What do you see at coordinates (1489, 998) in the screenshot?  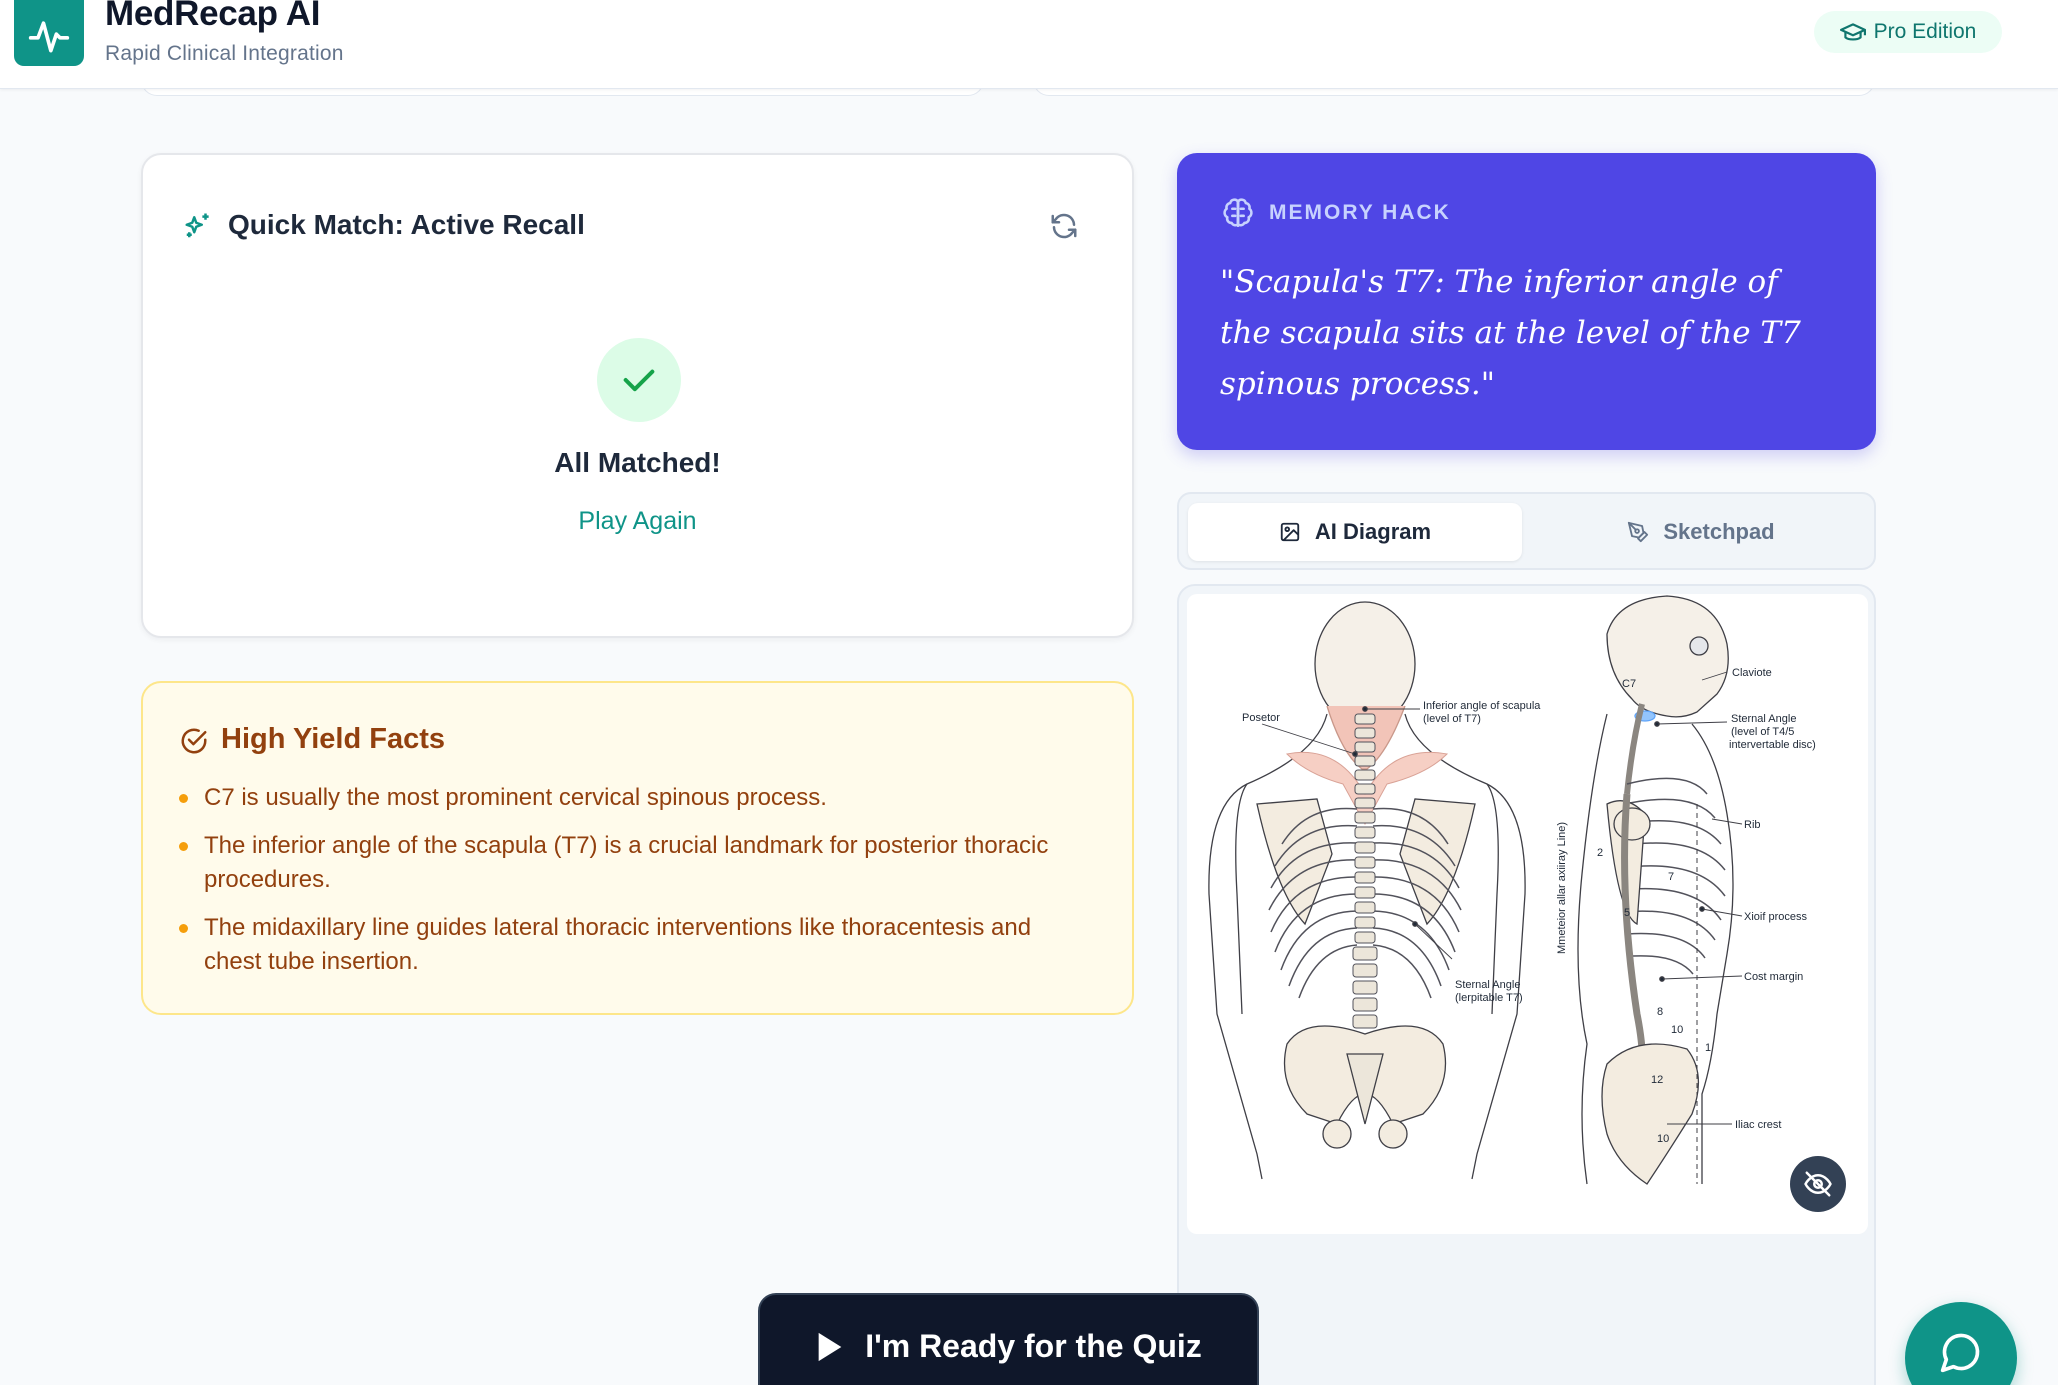 I see `label-sternal-angle-posterior-level: (lerpitable T7)` at bounding box center [1489, 998].